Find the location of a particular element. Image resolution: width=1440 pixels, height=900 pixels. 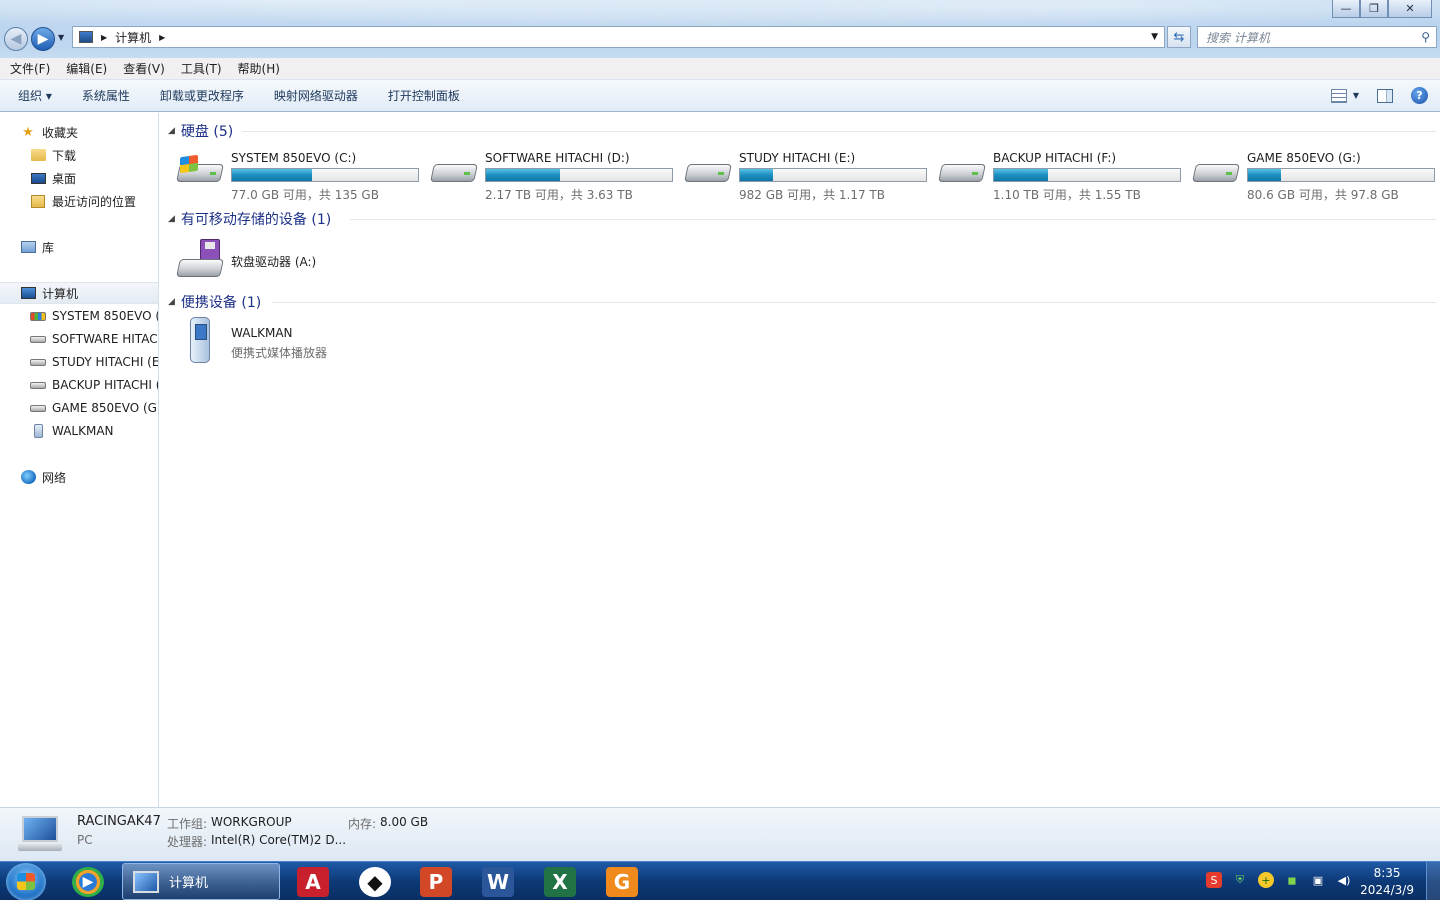

back-button: ◀ is located at coordinates (16, 39).